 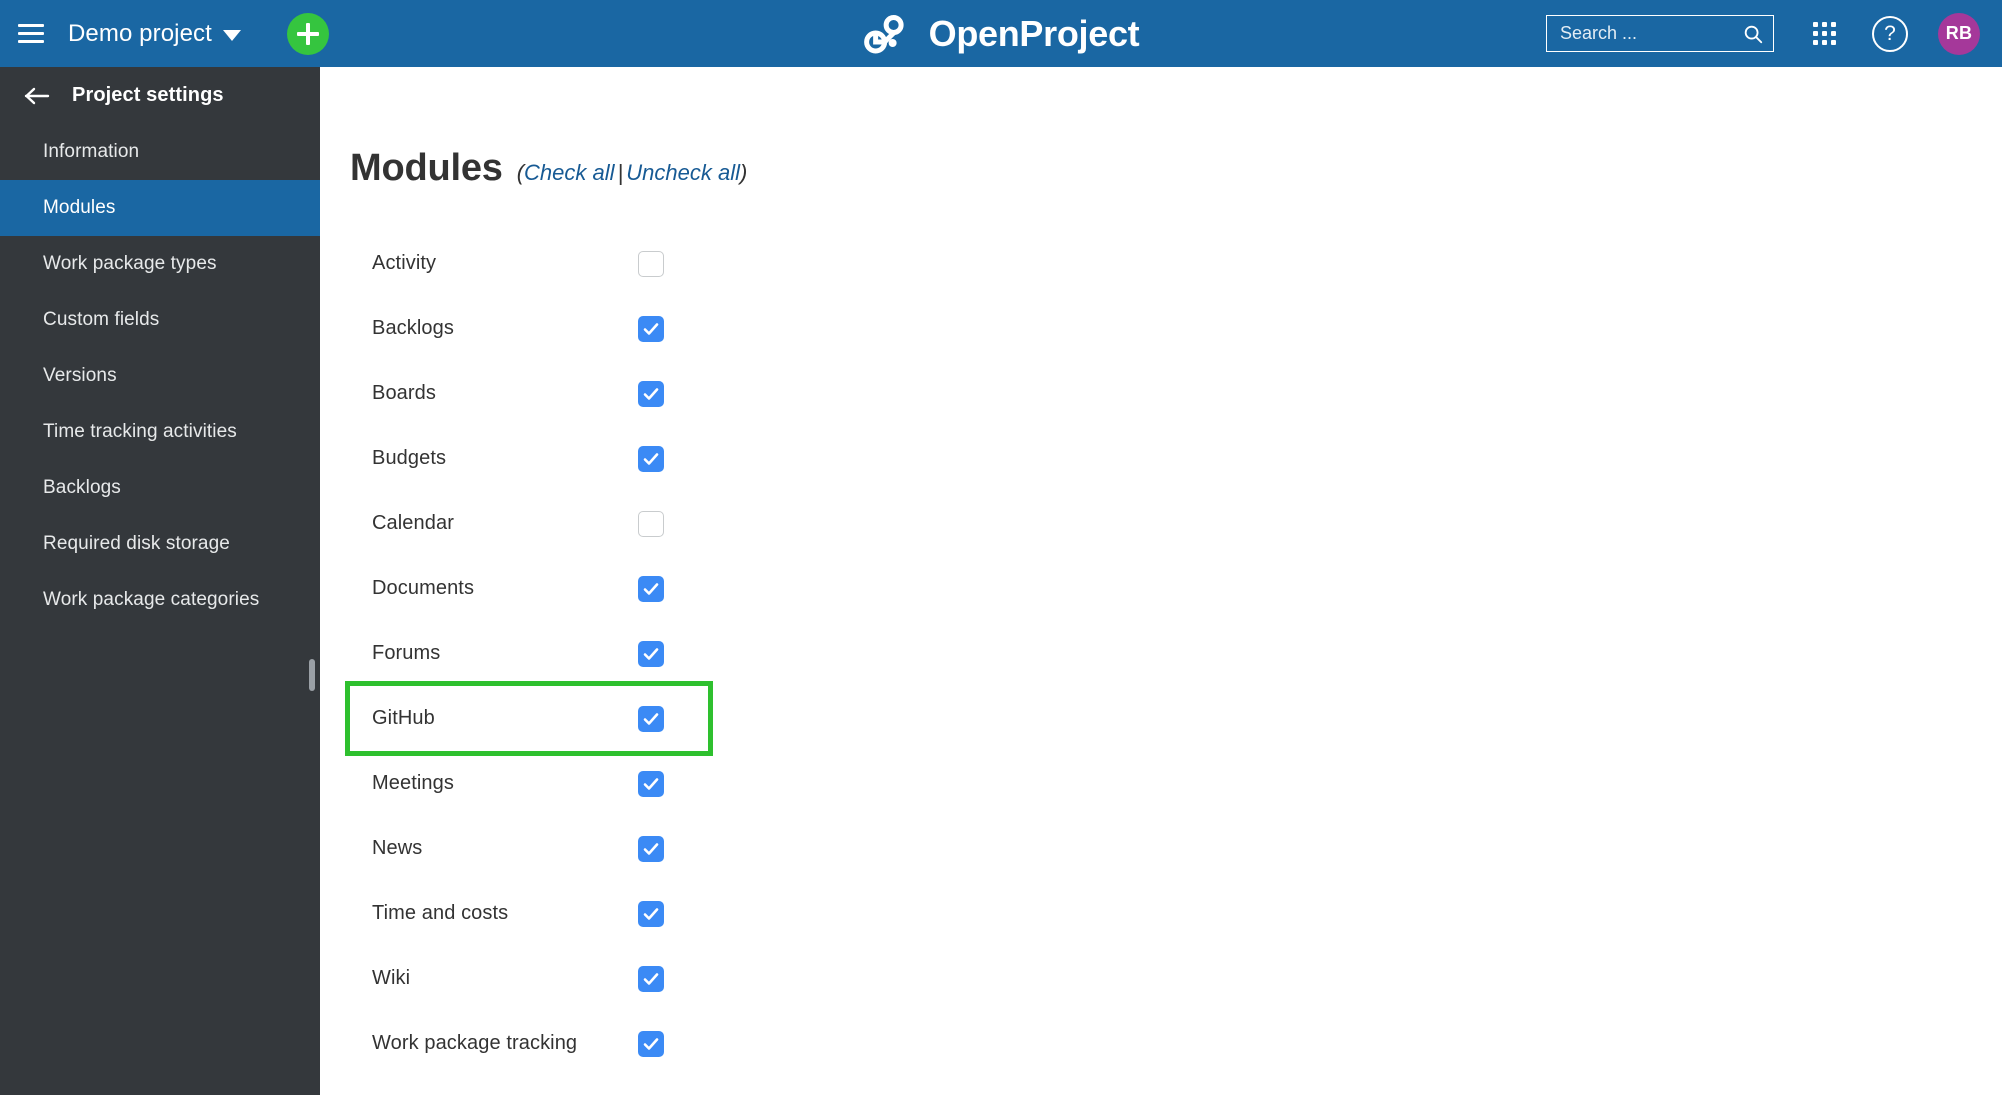 I want to click on sidebar-item-work-package-types: Work package types, so click(x=160, y=264).